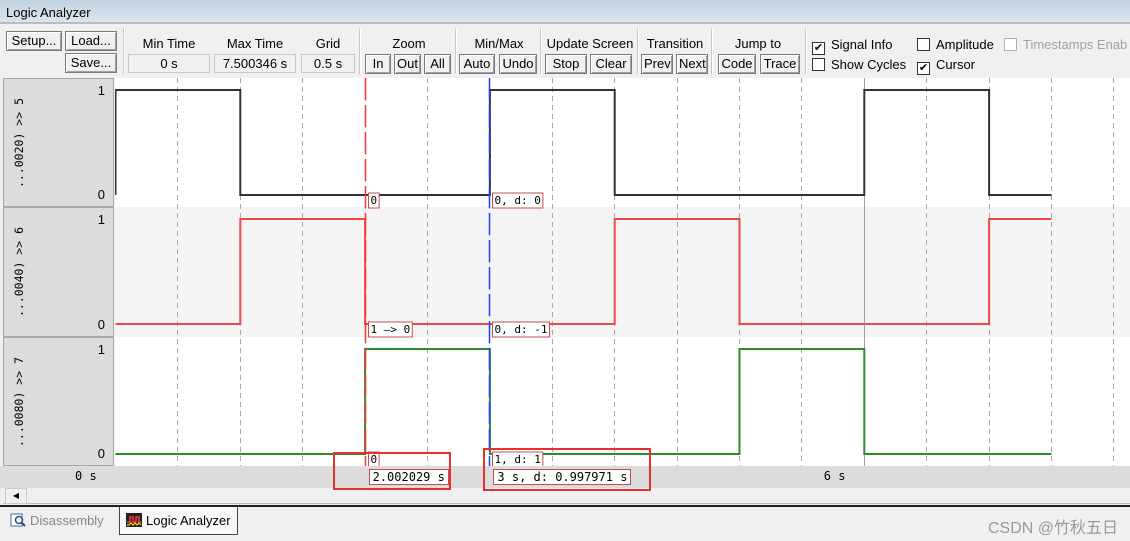  What do you see at coordinates (378, 64) in the screenshot?
I see `zoom-in-button: In` at bounding box center [378, 64].